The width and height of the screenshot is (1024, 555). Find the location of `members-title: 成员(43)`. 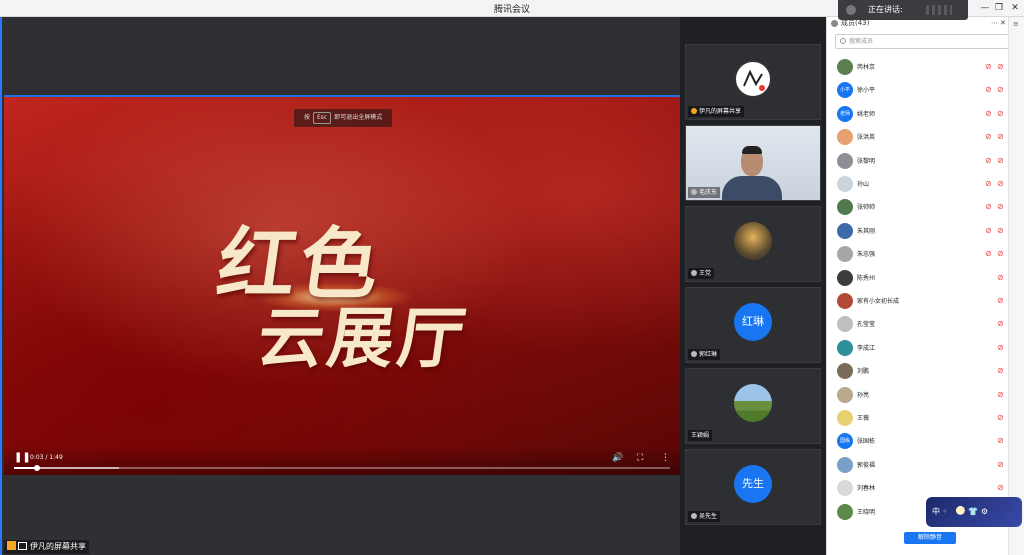

members-title: 成员(43) is located at coordinates (855, 23).